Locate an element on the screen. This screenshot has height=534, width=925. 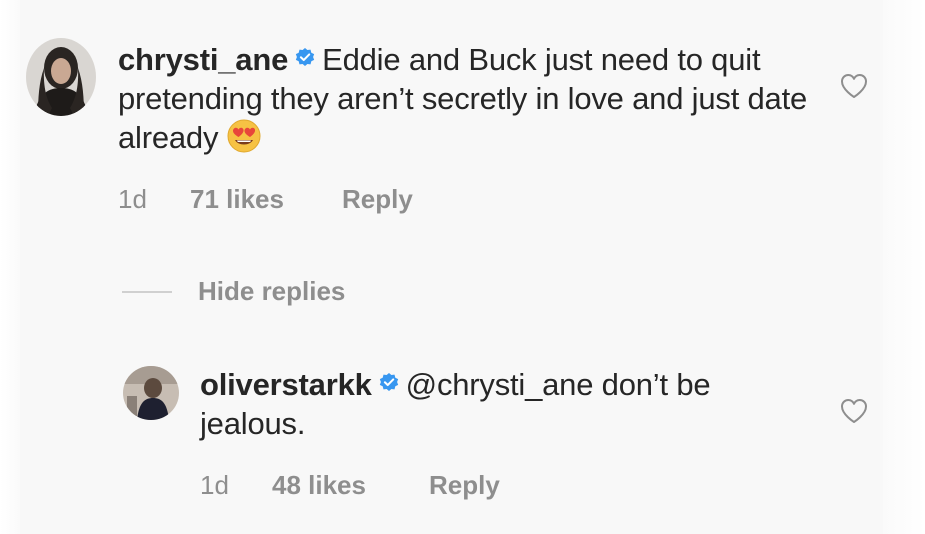
comment-meta: 1d 71 likes Reply is located at coordinates (288, 200).